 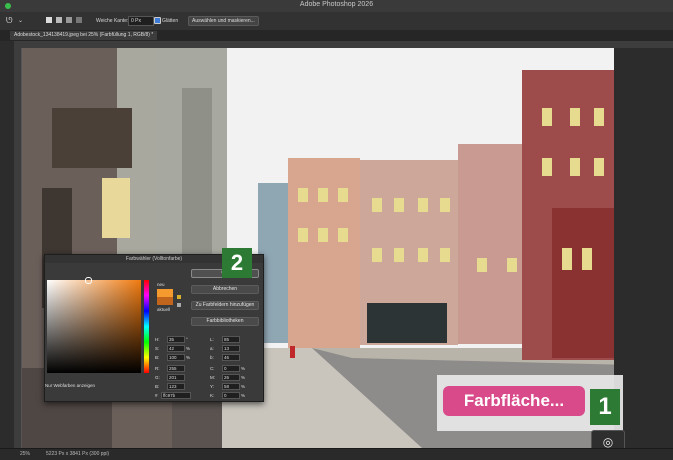 I want to click on y-label: Y:, so click(x=212, y=386).